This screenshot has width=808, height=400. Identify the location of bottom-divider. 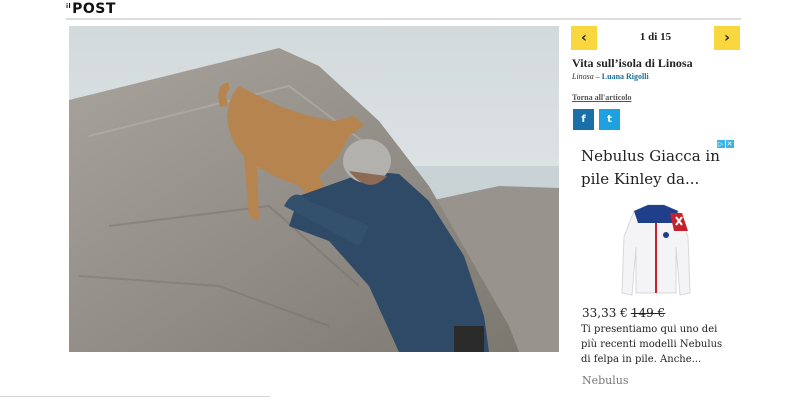
(135, 396).